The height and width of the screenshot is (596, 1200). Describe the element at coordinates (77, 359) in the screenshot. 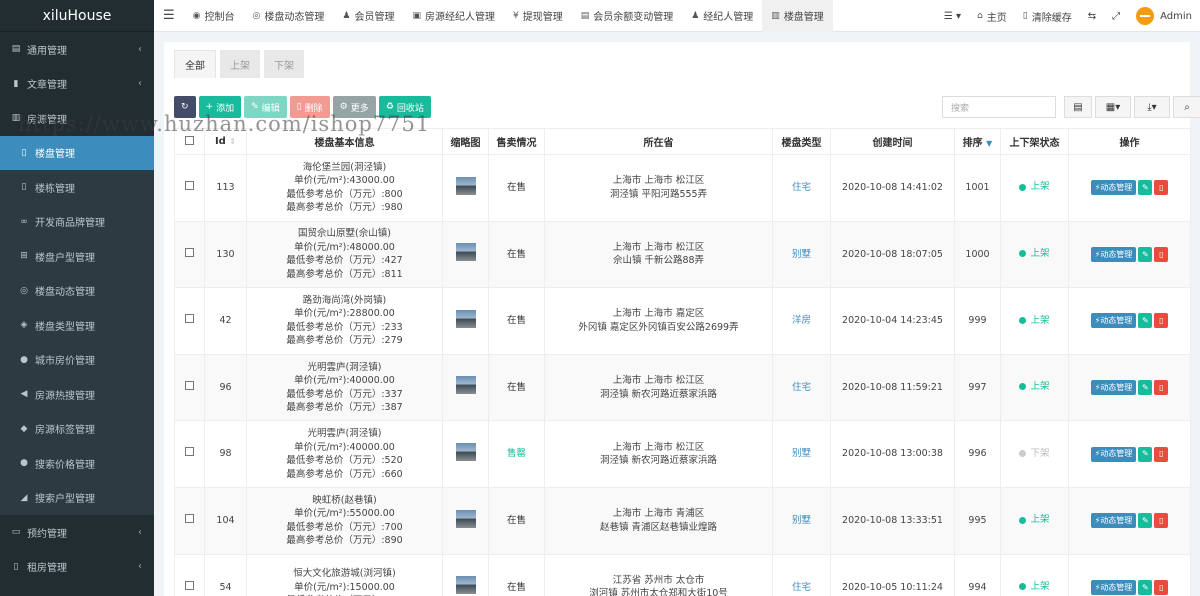

I see `sidebar-item-9: ● 城市房价管理` at that location.